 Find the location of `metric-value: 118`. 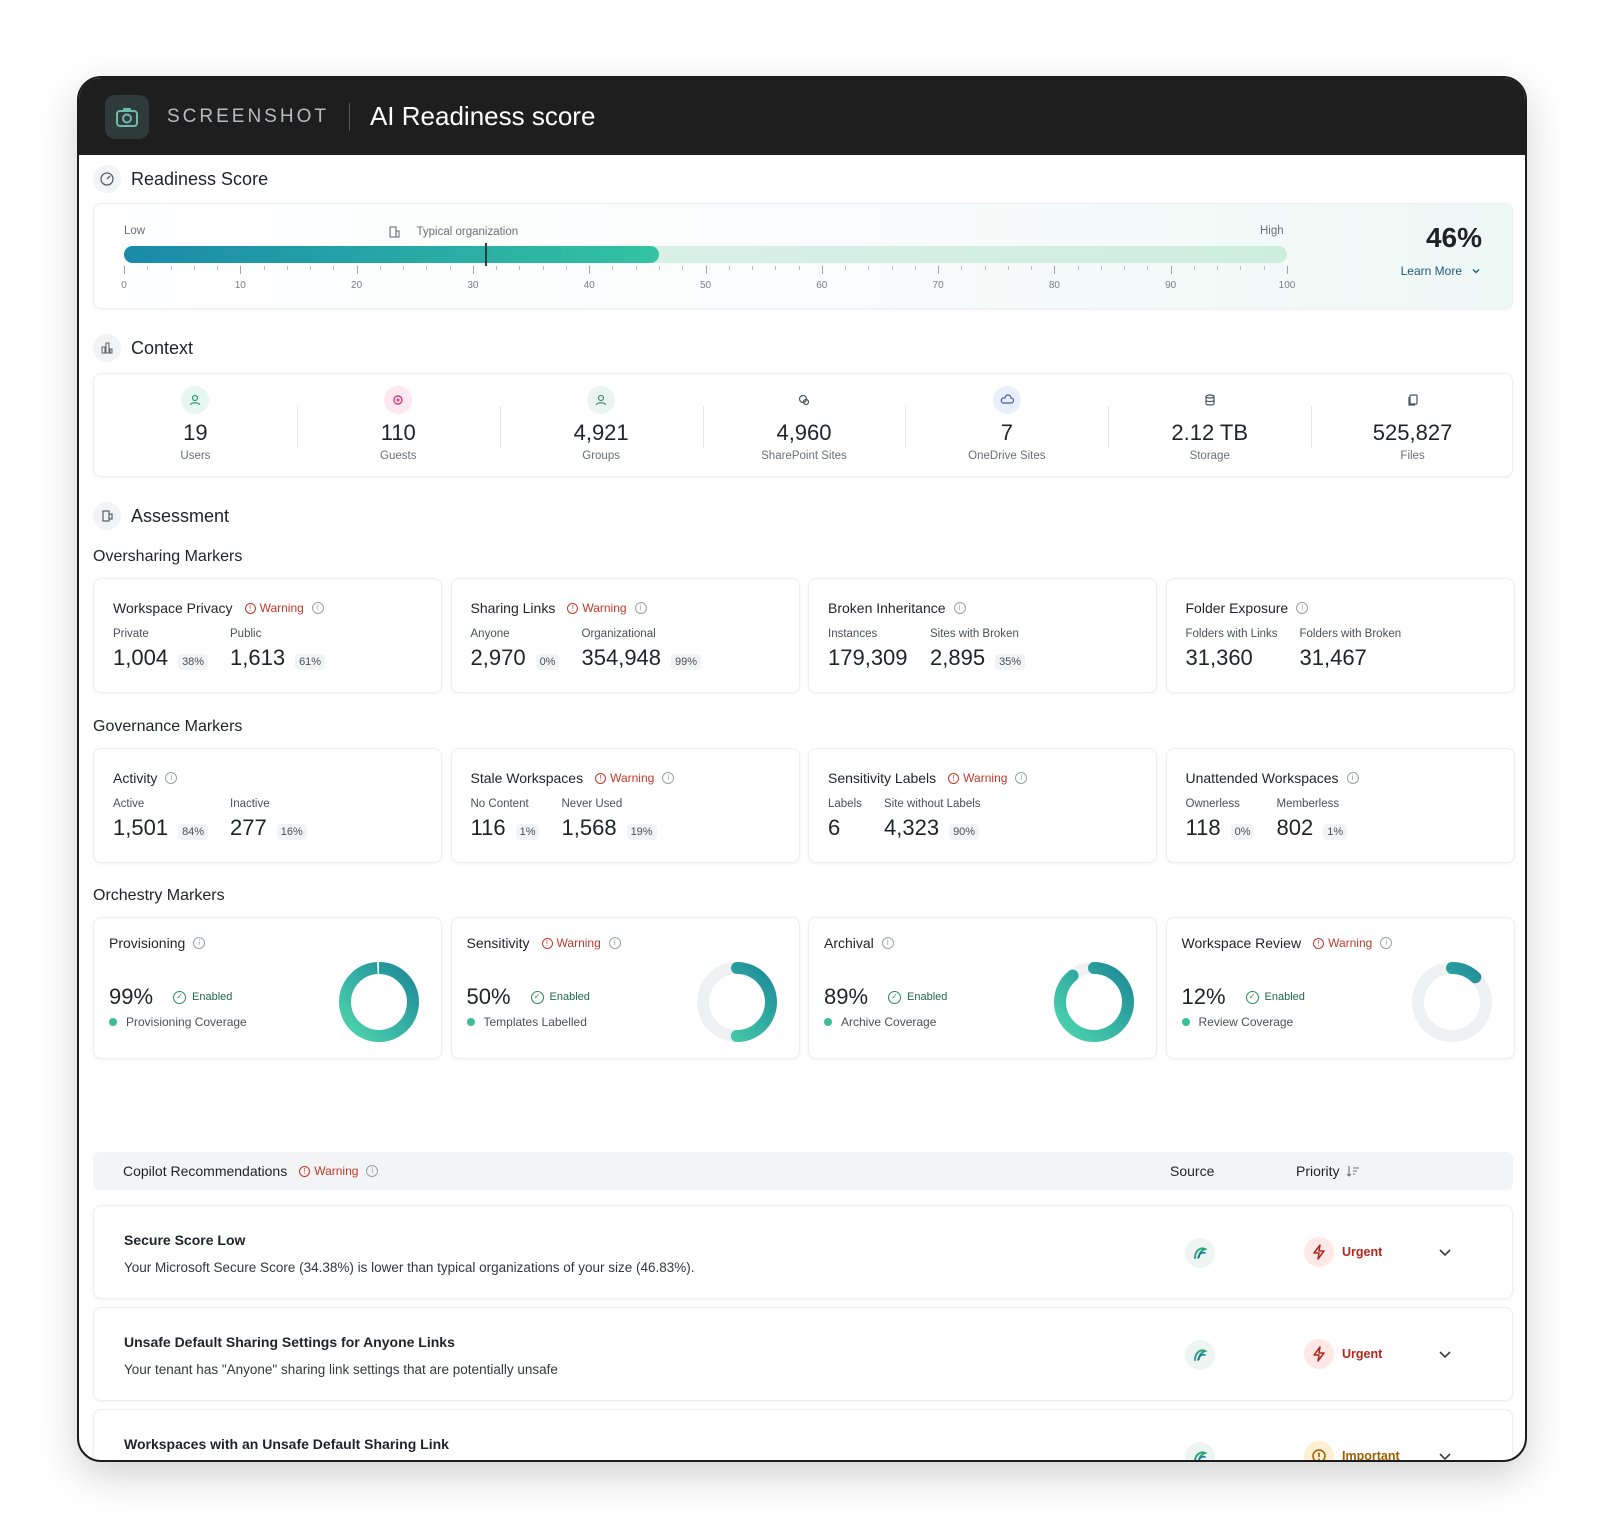

metric-value: 118 is located at coordinates (1203, 827).